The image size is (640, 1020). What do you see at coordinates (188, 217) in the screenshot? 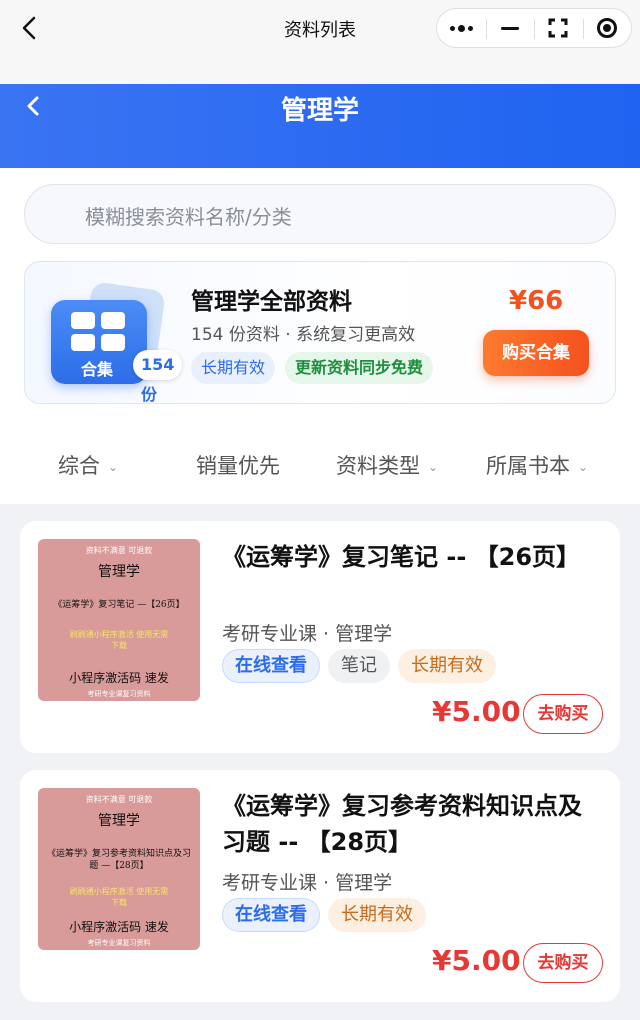
I see `search-placeholder: 模糊搜索资料名称/分类` at bounding box center [188, 217].